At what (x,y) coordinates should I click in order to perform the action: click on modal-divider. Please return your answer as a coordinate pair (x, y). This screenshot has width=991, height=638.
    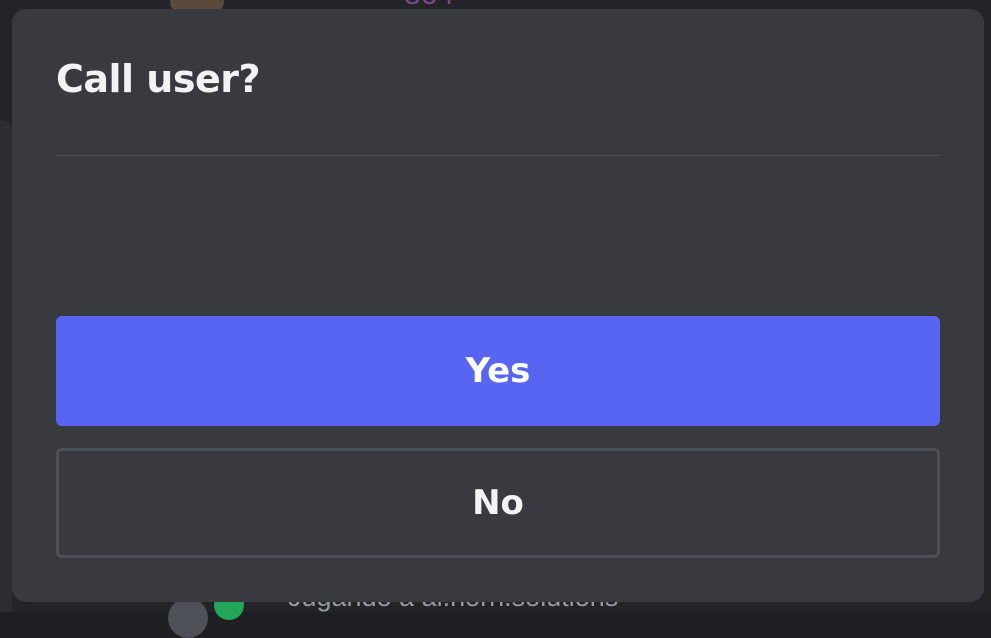
    Looking at the image, I should click on (498, 155).